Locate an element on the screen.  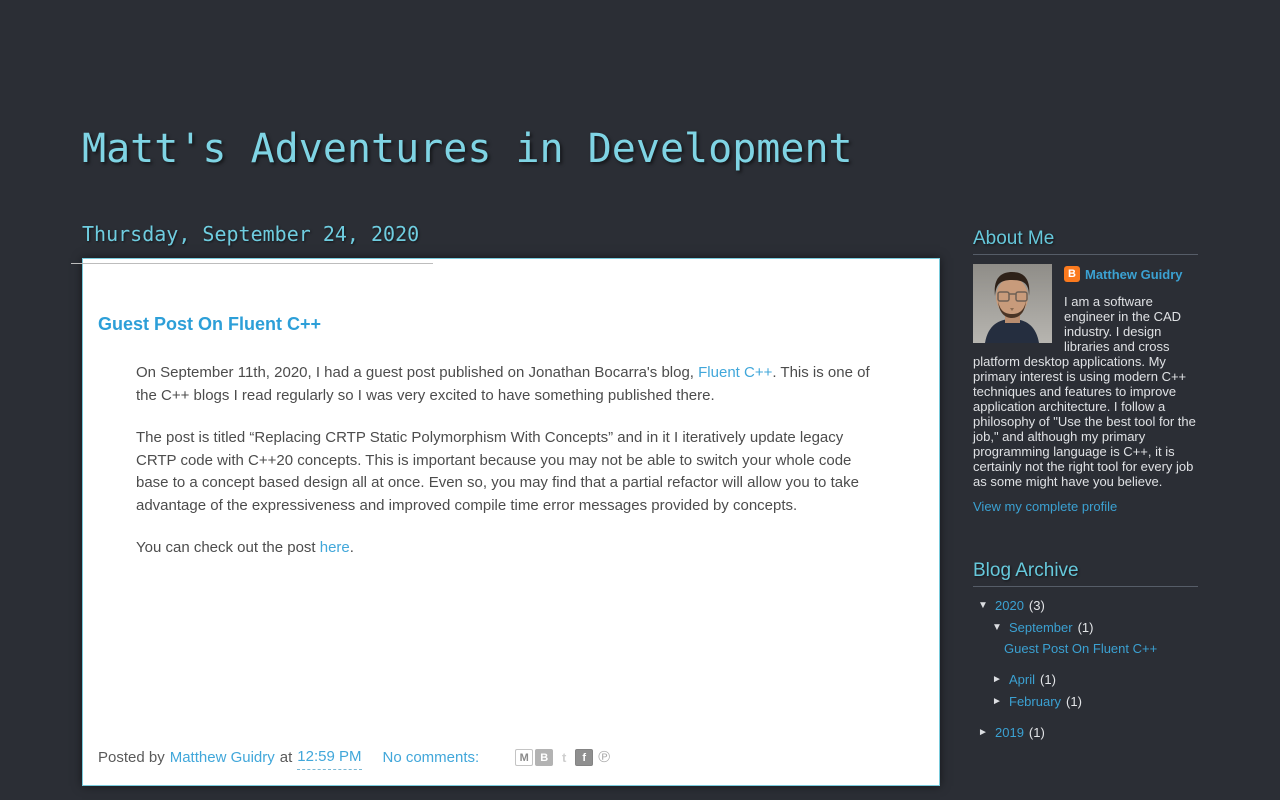
about-me-title: About Me is located at coordinates (1014, 238).